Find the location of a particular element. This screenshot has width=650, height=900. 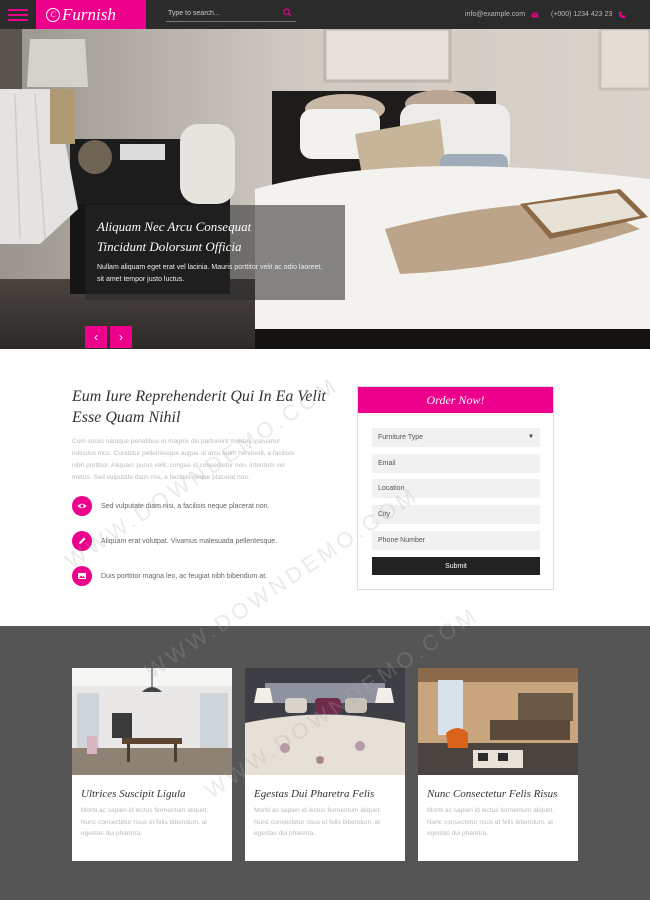

contact-phone: (+000) 1234 423 23 is located at coordinates (588, 14).